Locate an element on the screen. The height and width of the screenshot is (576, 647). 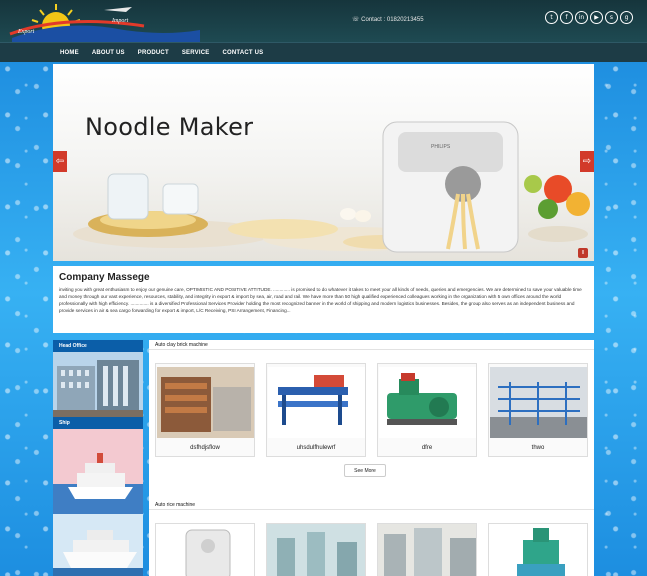
twitter-icon: t is located at coordinates (551, 17).